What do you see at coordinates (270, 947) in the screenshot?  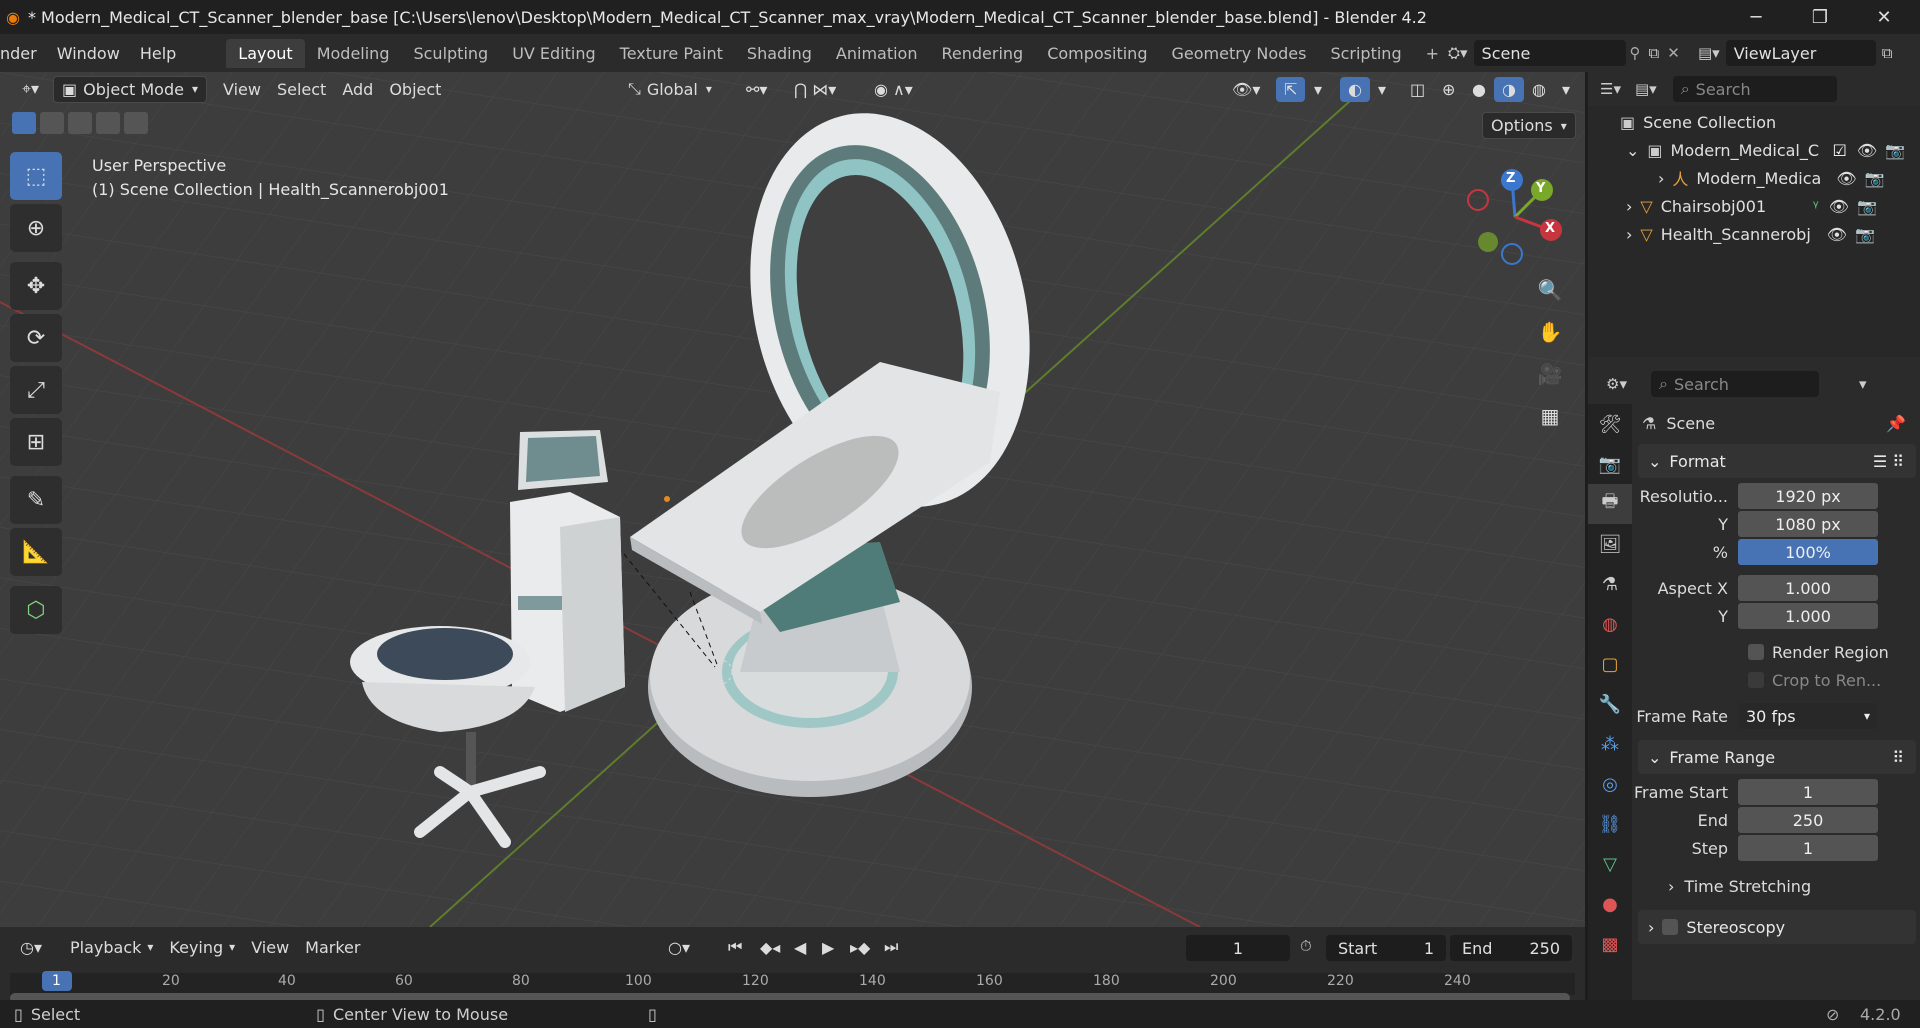 I see `menu-timeline-view: View` at bounding box center [270, 947].